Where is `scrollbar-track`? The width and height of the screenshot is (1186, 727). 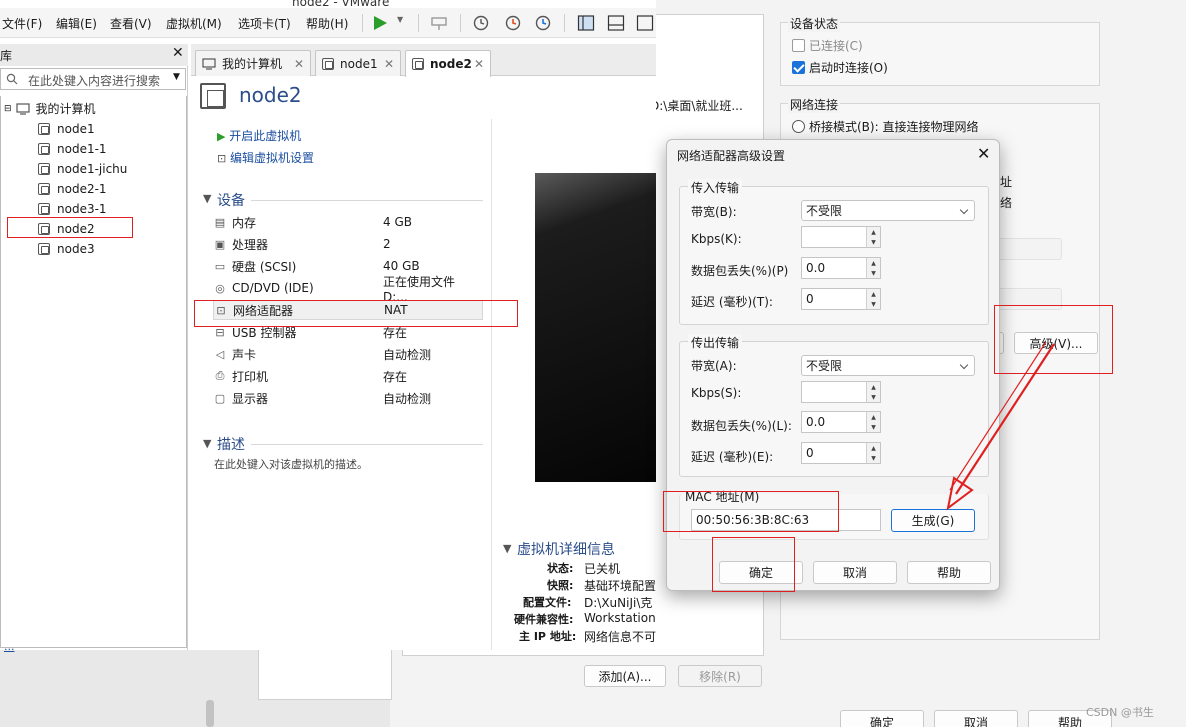 scrollbar-track is located at coordinates (210, 713).